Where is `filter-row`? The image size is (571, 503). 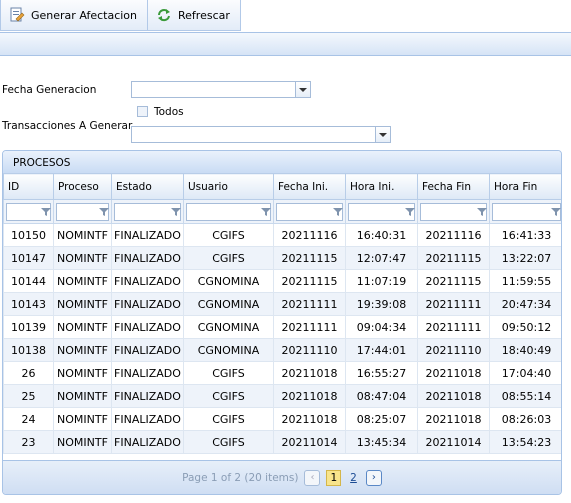 filter-row is located at coordinates (282, 211).